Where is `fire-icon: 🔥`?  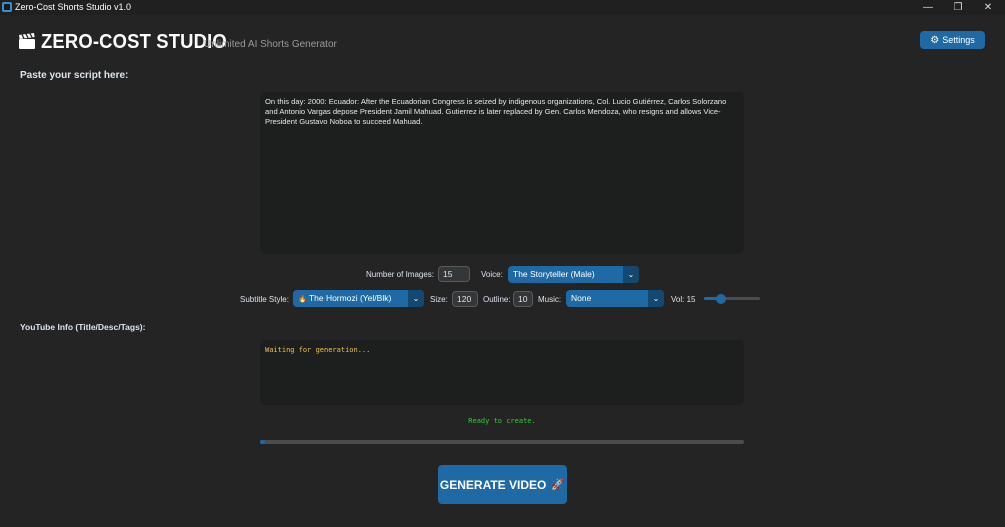 fire-icon: 🔥 is located at coordinates (302, 299).